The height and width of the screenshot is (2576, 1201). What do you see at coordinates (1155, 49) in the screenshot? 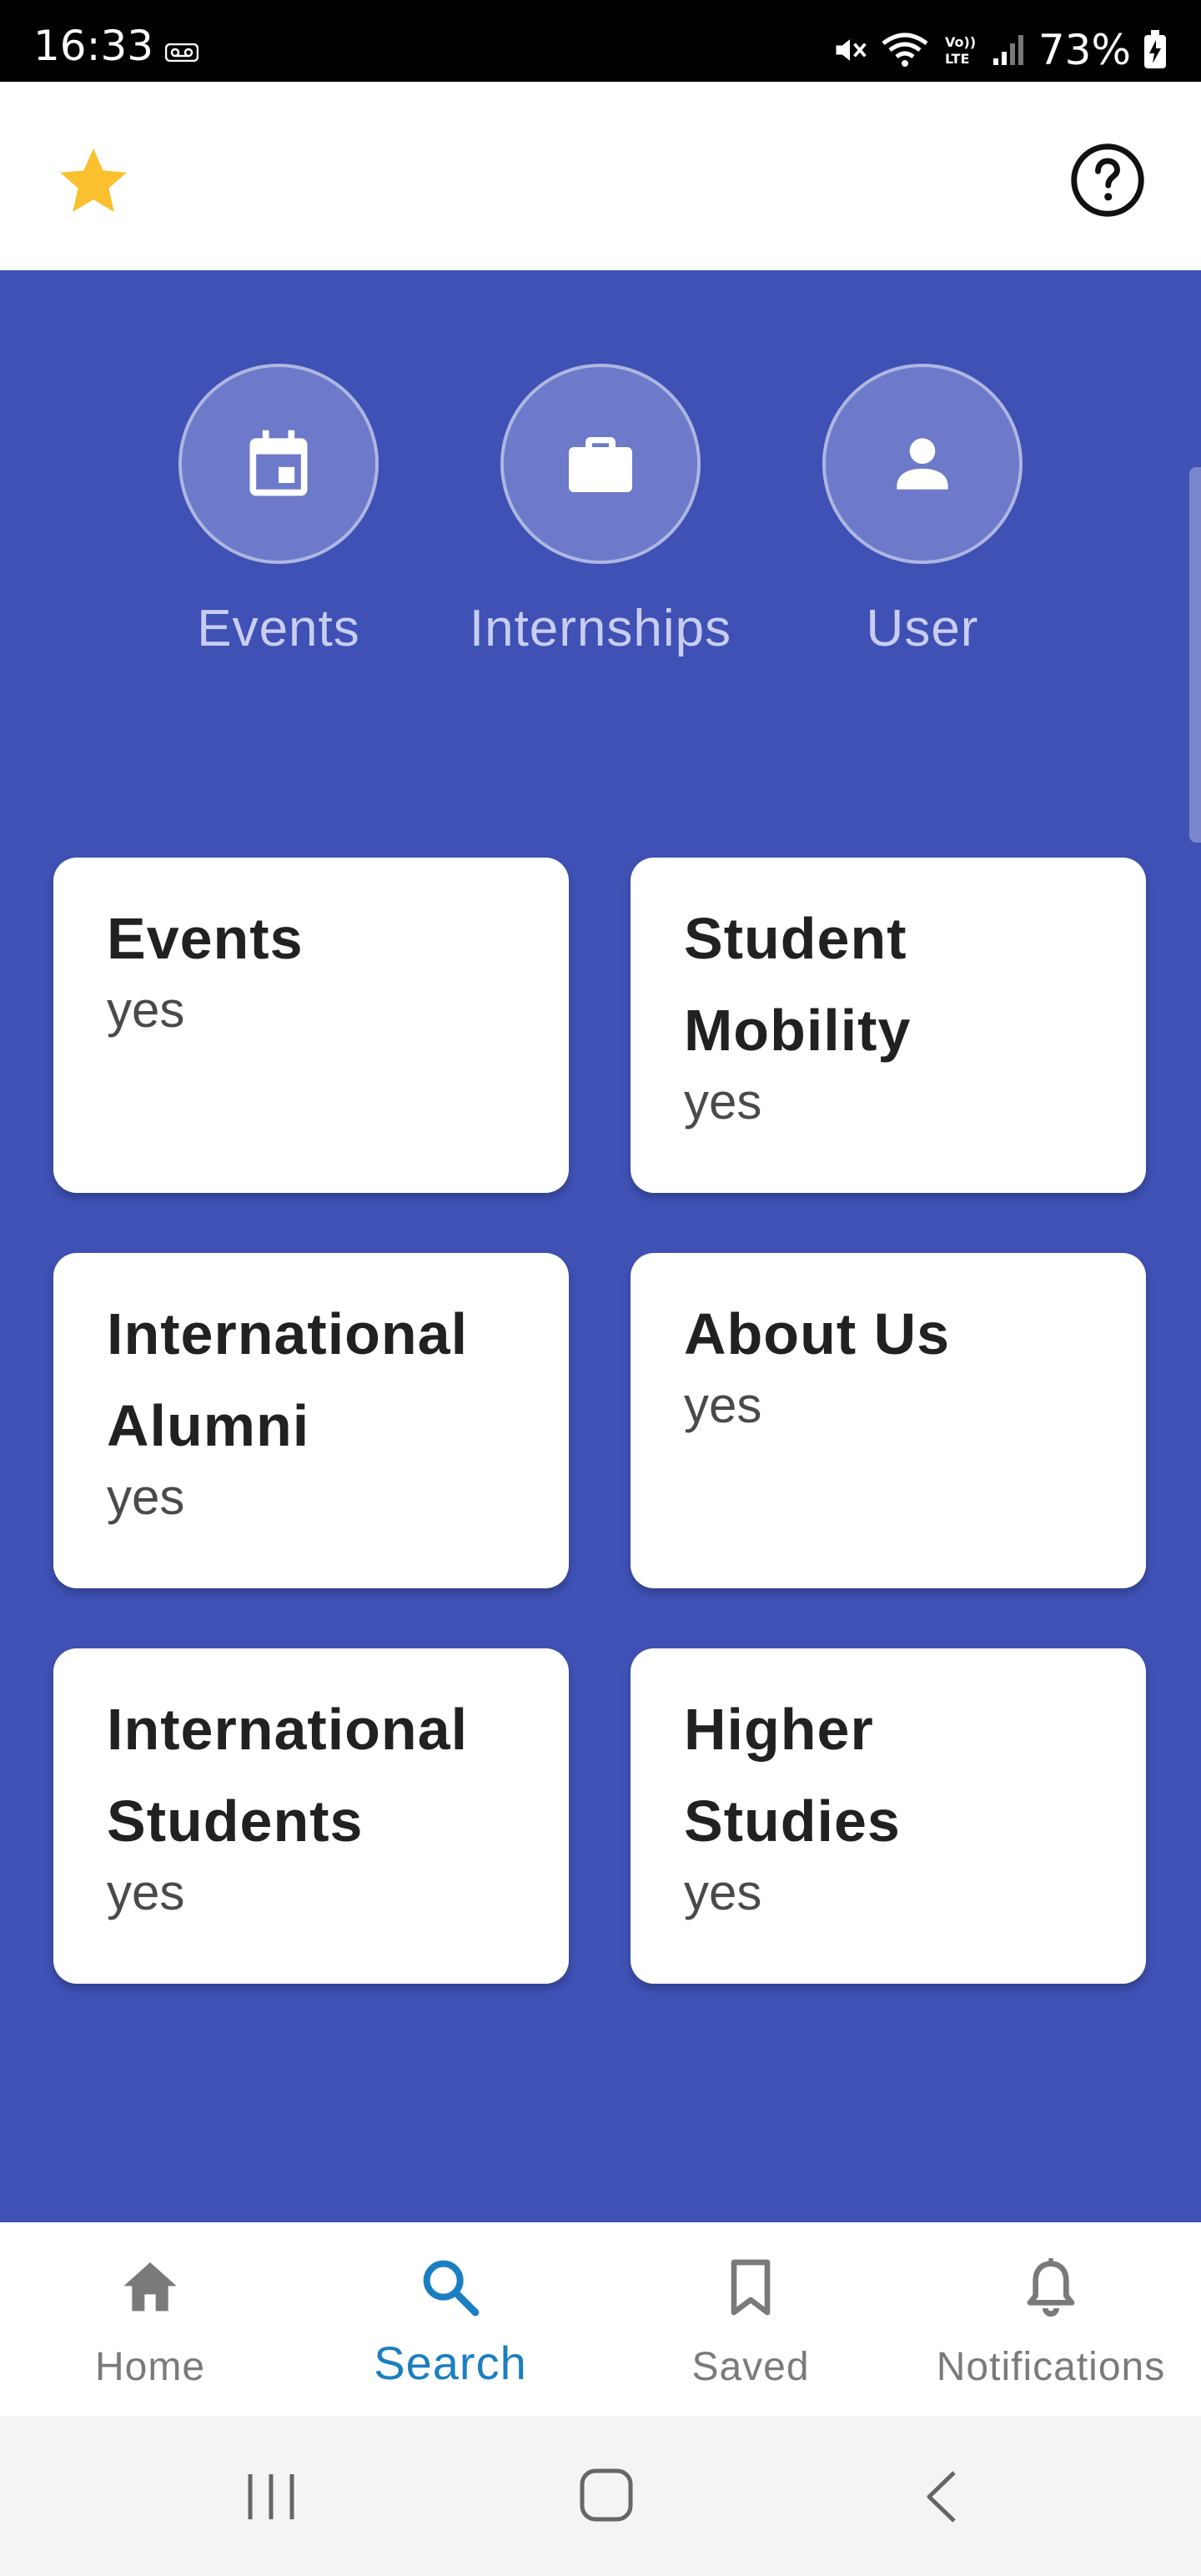
I see `battery-charging-icon` at bounding box center [1155, 49].